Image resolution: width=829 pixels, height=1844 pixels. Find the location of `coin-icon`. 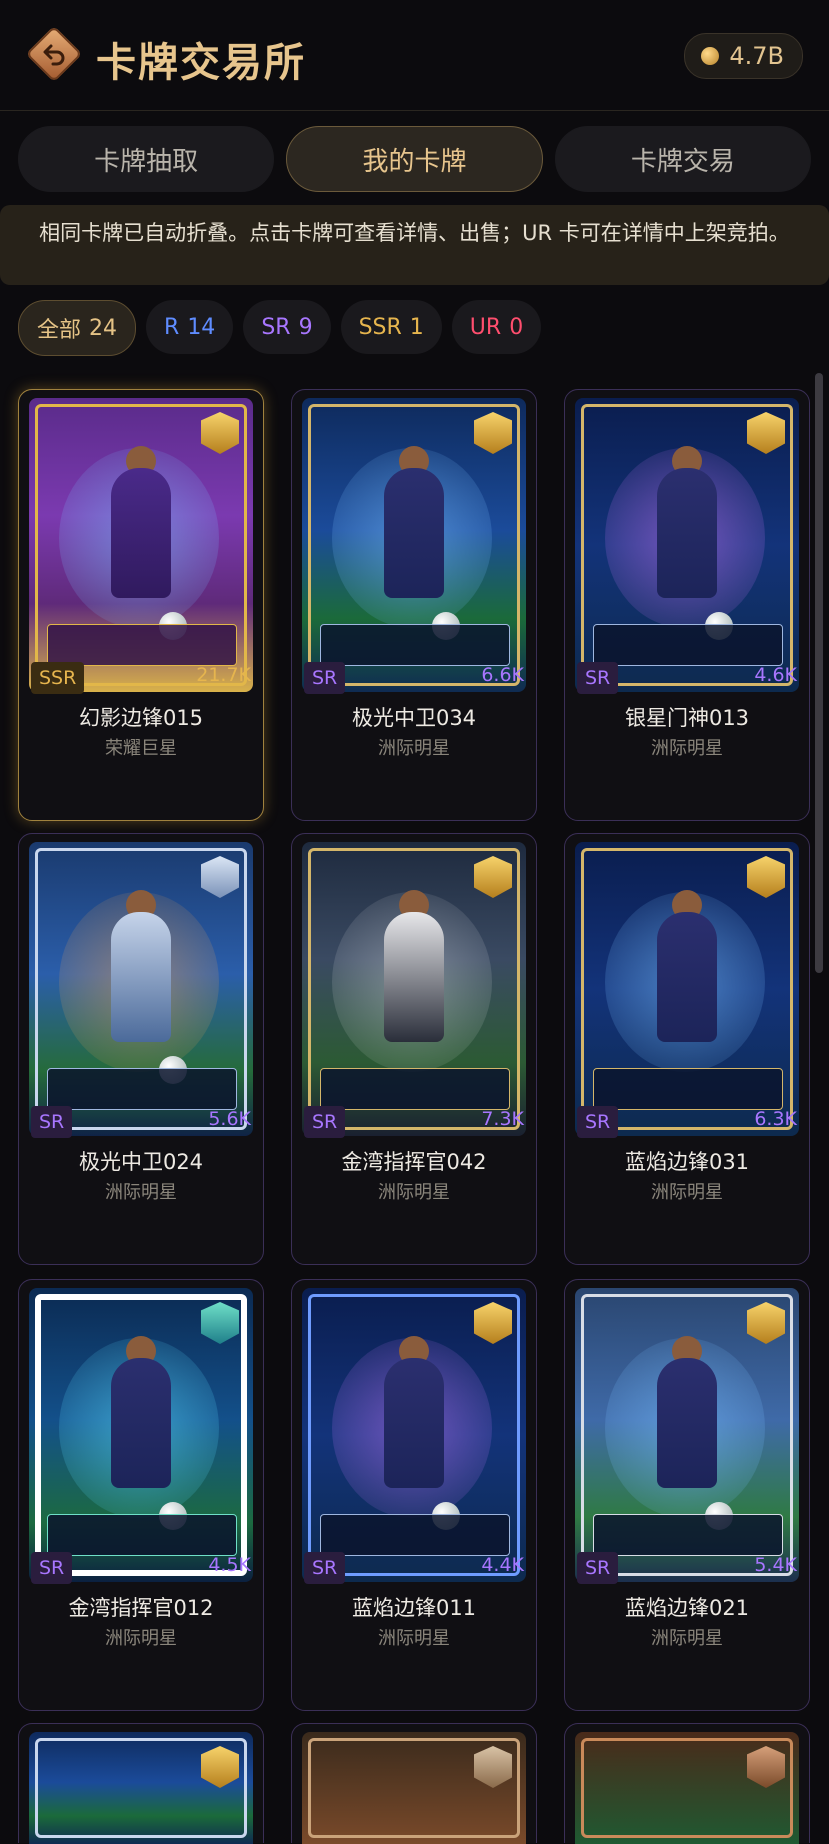

coin-icon is located at coordinates (710, 56).